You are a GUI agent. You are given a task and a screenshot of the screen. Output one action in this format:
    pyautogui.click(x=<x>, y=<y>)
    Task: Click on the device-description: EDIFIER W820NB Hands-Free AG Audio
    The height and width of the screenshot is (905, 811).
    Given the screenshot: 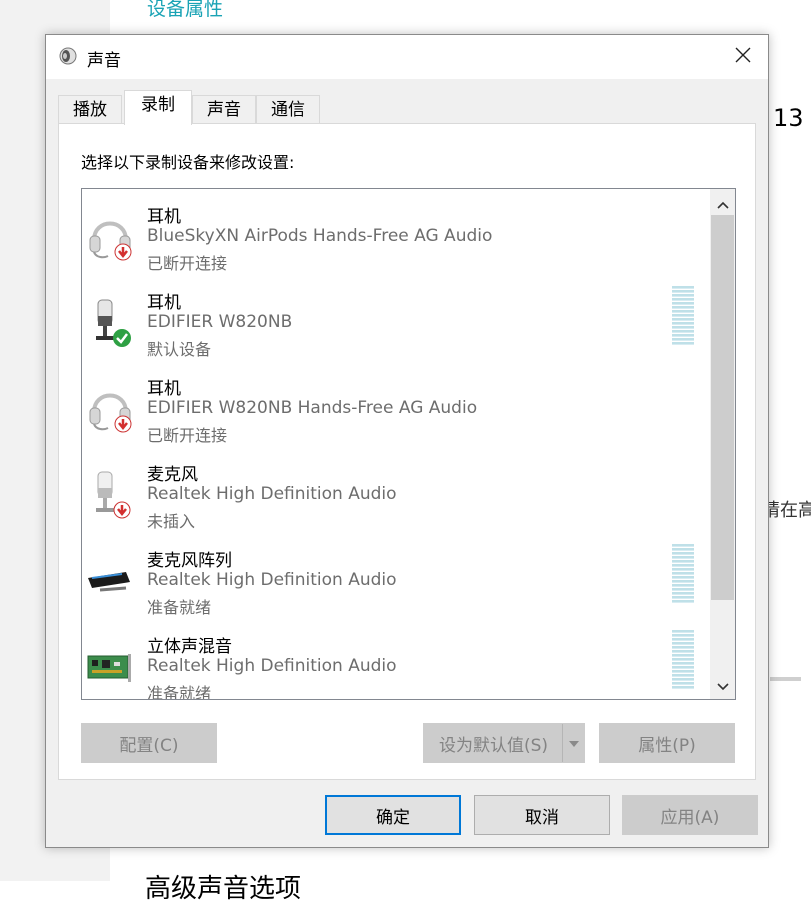 What is the action you would take?
    pyautogui.click(x=312, y=408)
    